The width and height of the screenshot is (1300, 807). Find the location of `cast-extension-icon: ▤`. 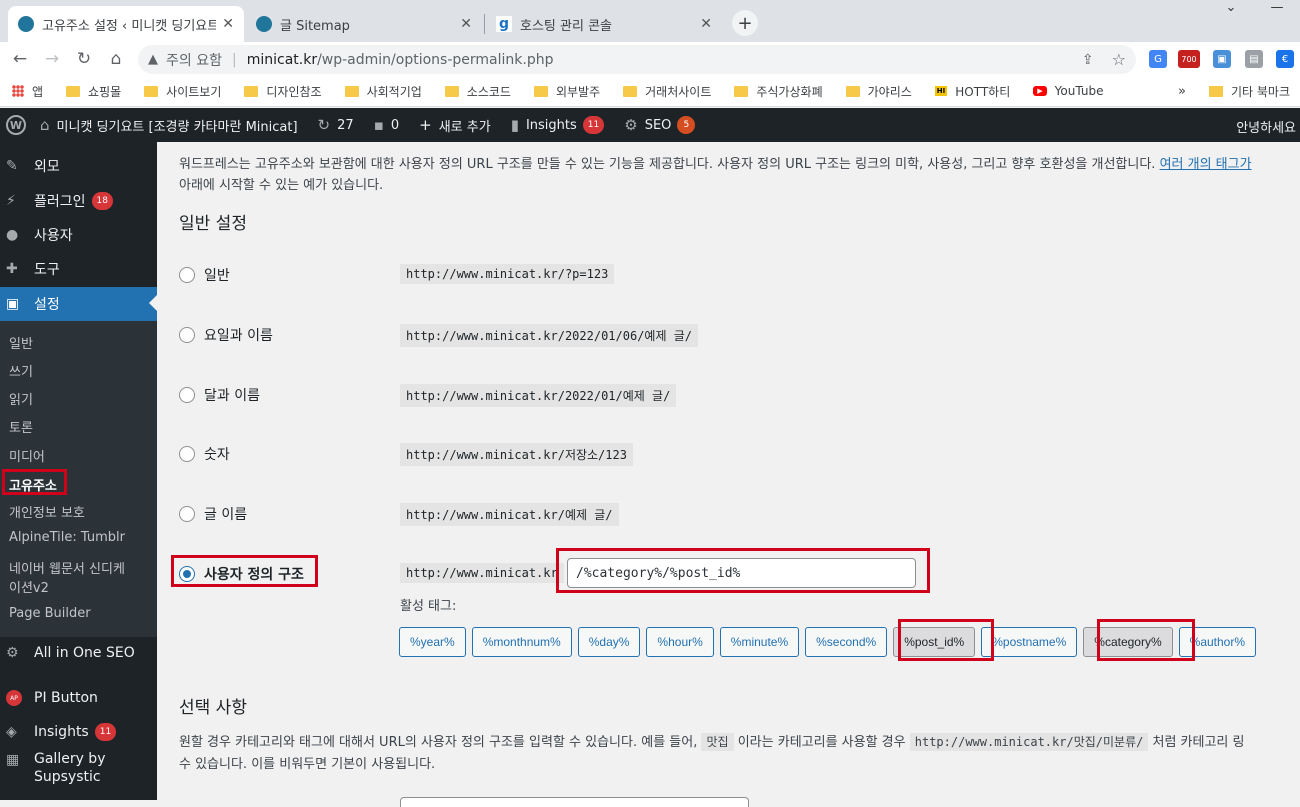

cast-extension-icon: ▤ is located at coordinates (1254, 59).